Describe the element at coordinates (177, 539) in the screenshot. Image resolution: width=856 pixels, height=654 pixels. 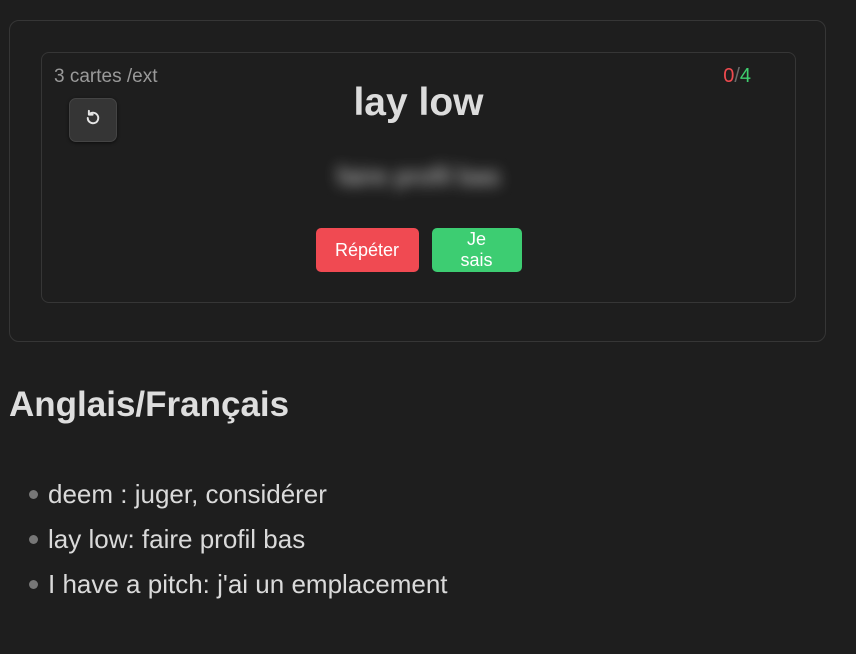
I see `list-item-text: lay low: faire profil bas` at that location.